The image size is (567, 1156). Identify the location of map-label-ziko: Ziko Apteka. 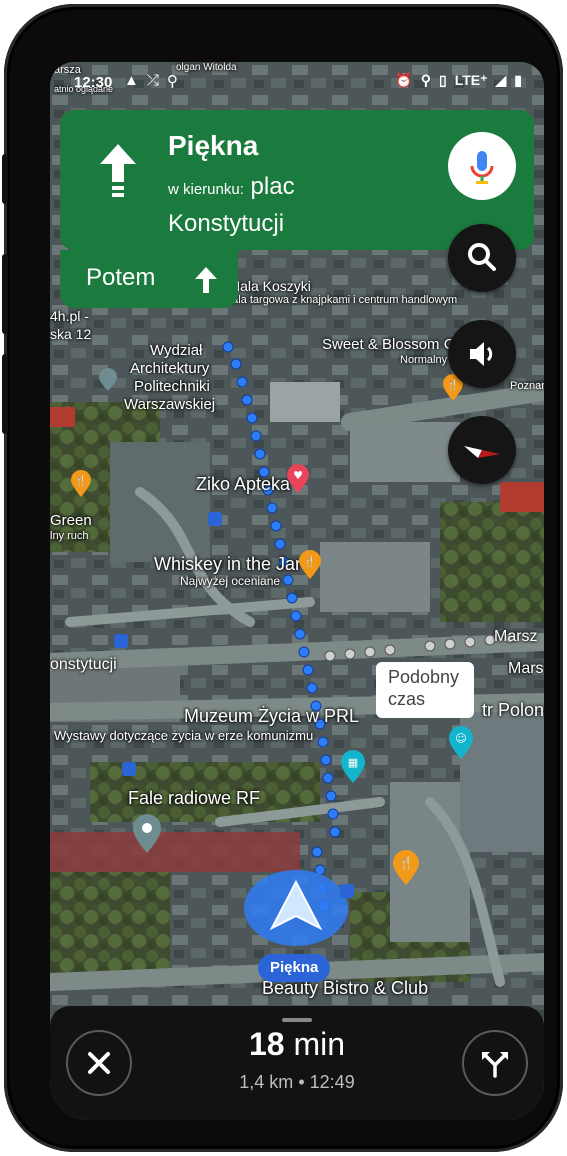
(243, 484).